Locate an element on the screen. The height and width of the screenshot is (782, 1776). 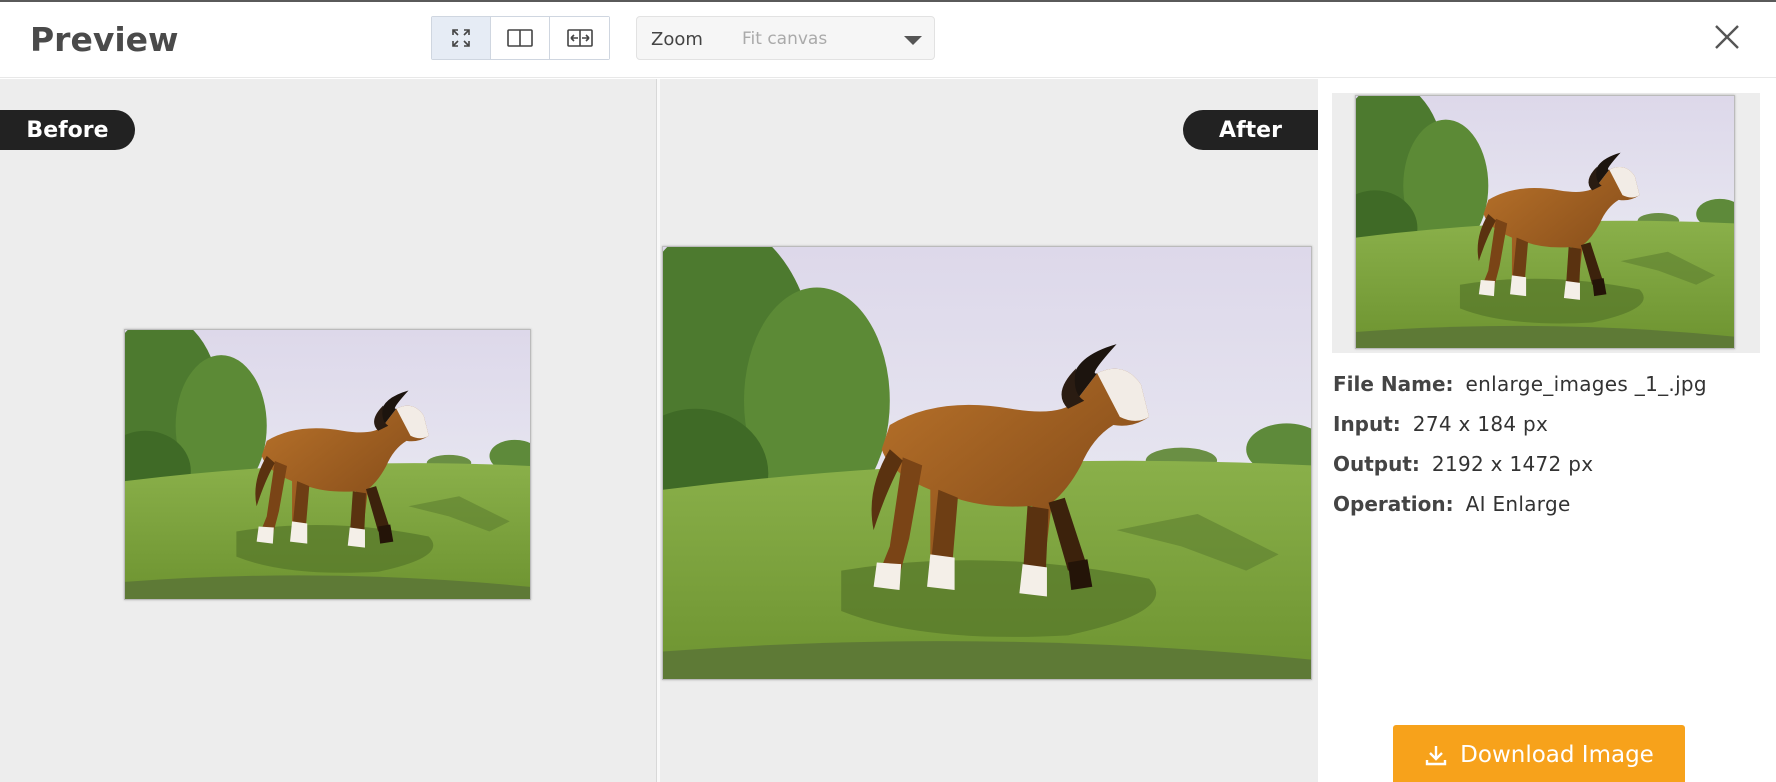
view-mode-compare-button is located at coordinates (579, 38).